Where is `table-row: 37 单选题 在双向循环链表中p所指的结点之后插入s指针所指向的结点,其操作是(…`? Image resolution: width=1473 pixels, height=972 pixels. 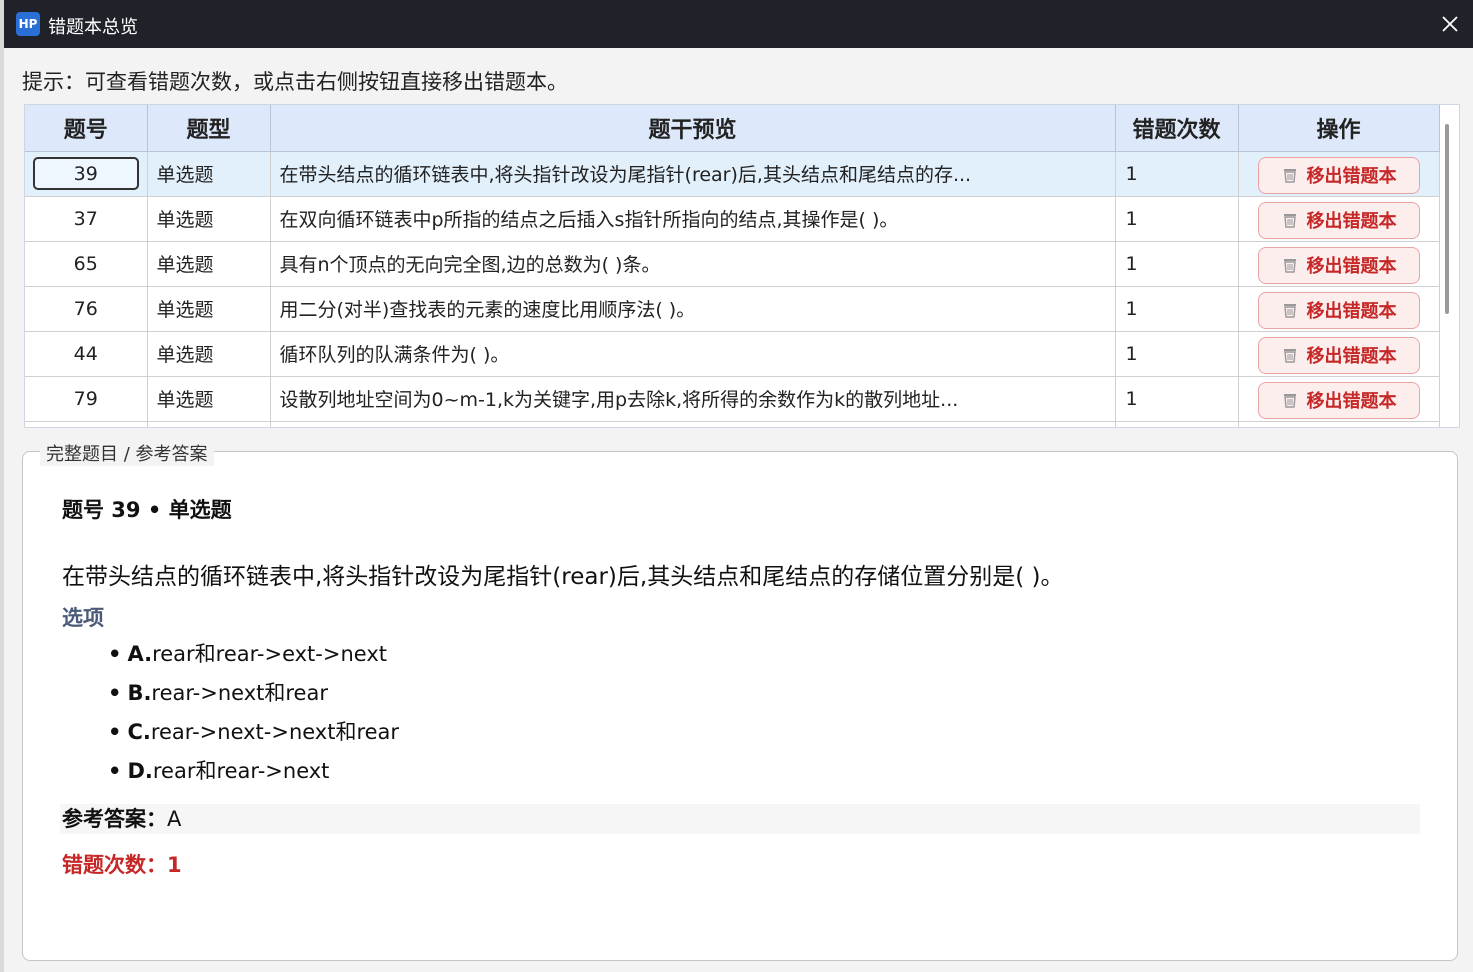 table-row: 37 单选题 在双向循环链表中p所指的结点之后插入s指针所指向的结点,其操作是(… is located at coordinates (732, 219).